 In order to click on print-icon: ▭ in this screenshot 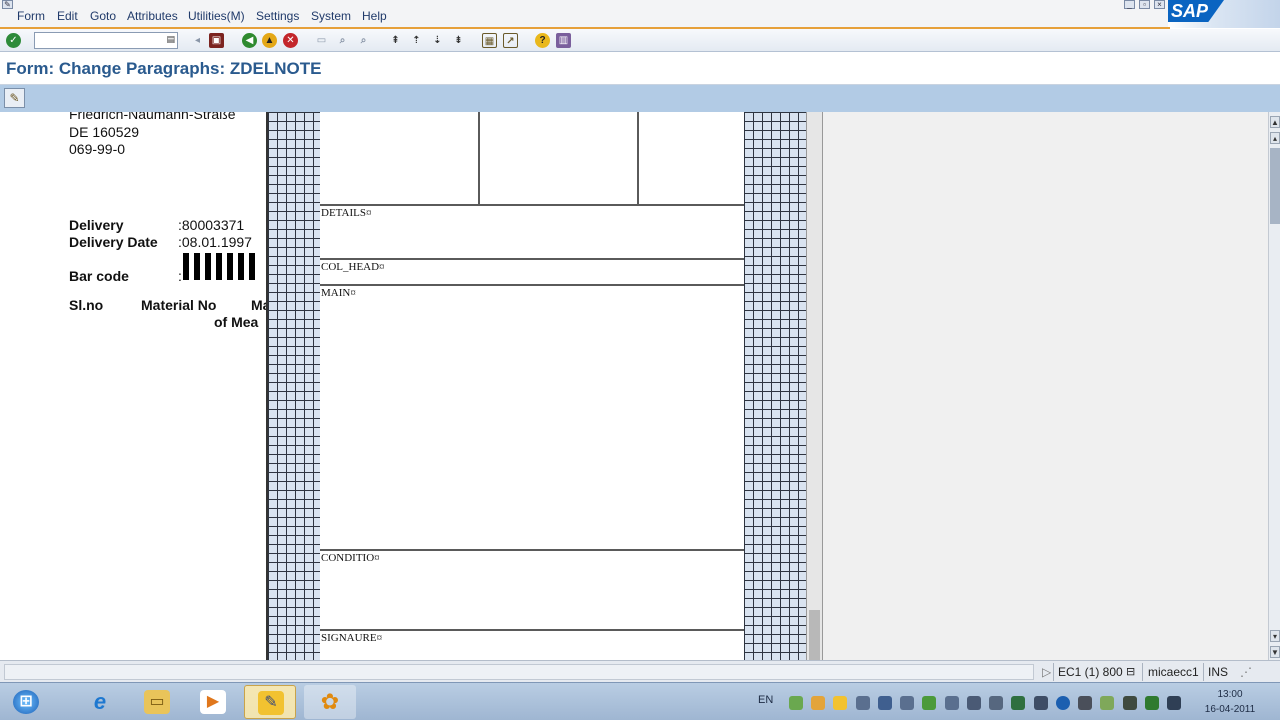, I will do `click(321, 40)`.